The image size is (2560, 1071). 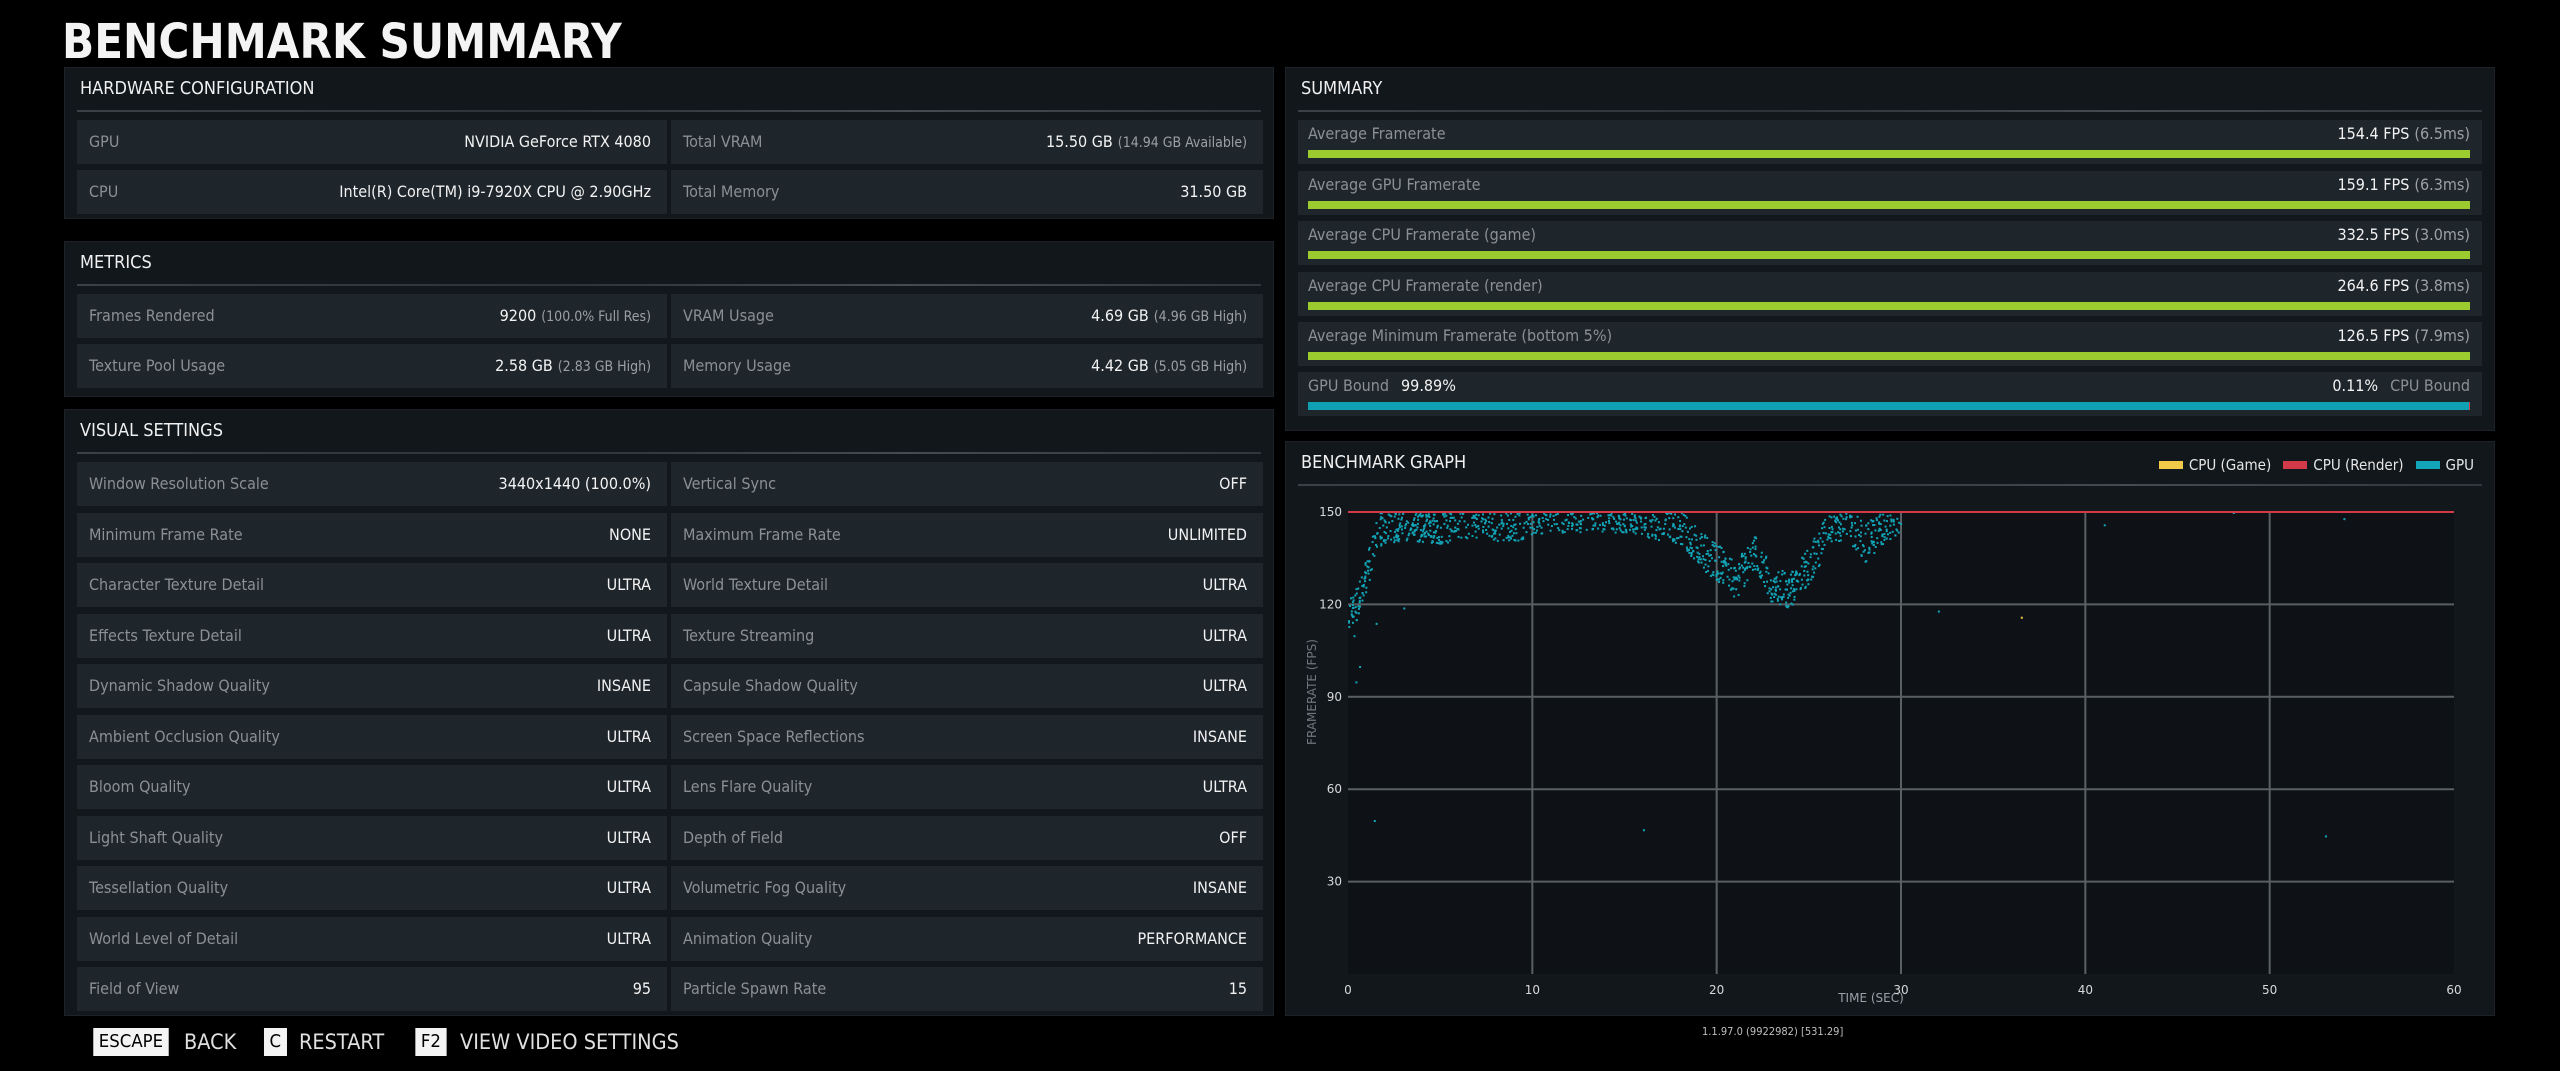 I want to click on gpu-bound-bar, so click(x=1888, y=406).